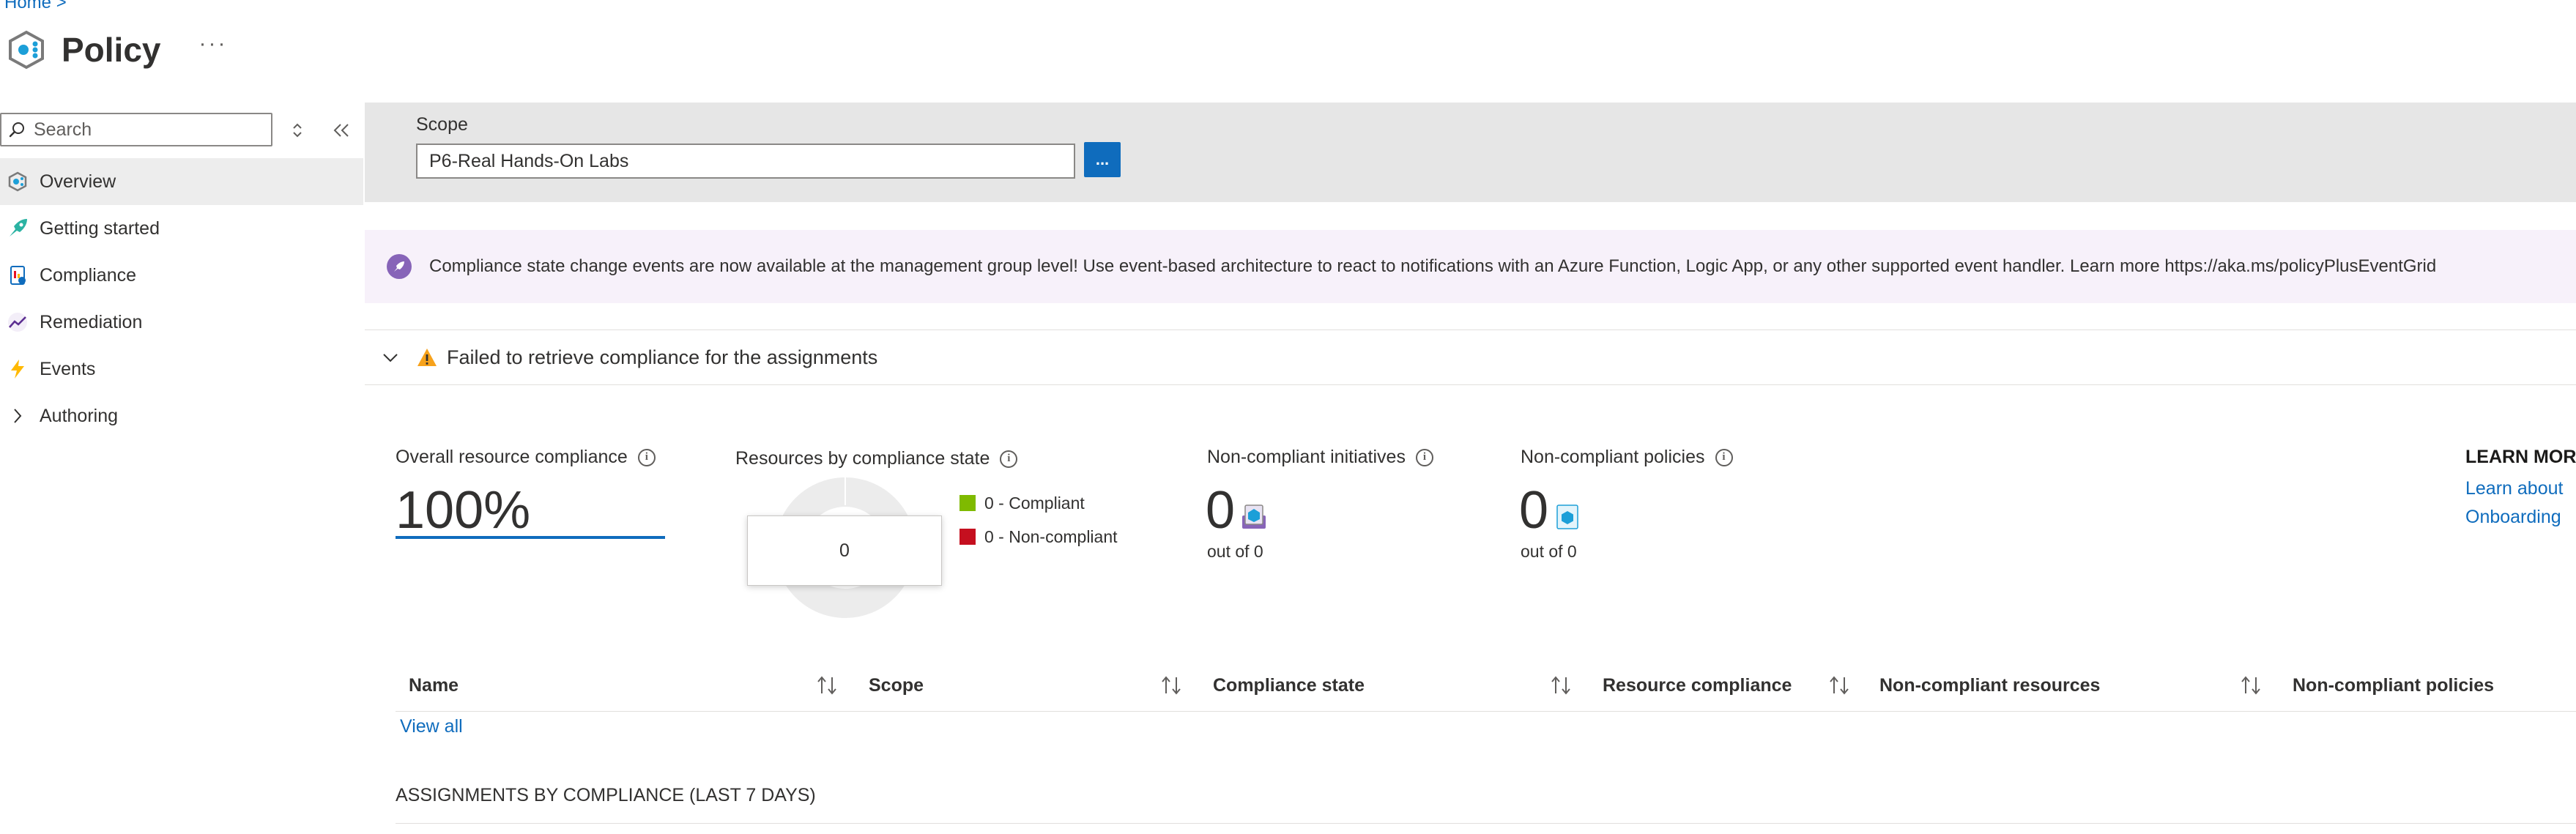  I want to click on column-header-resource-compliance: Resource compliance, so click(1697, 685).